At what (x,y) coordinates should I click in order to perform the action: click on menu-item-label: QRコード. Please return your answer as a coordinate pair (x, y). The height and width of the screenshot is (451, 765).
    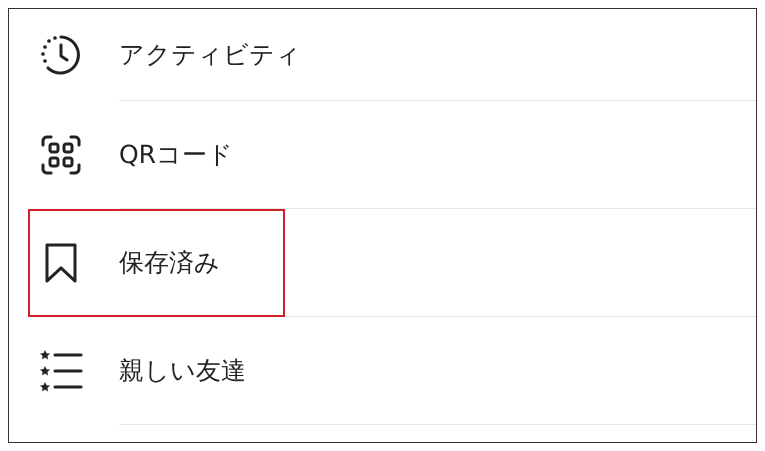
    Looking at the image, I should click on (176, 154).